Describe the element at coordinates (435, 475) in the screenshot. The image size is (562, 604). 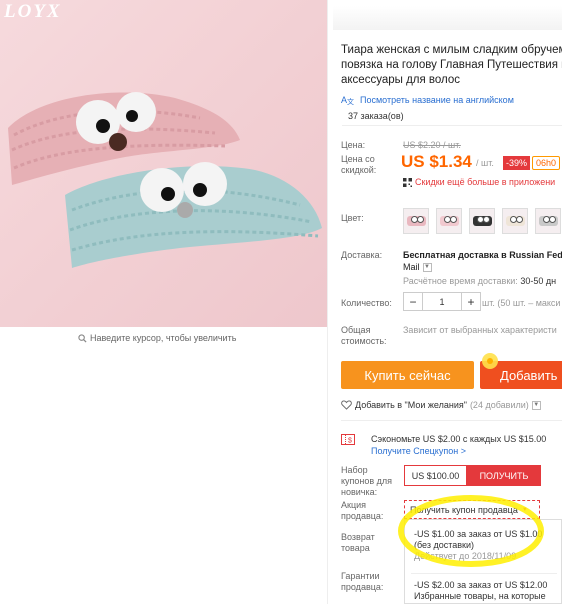
I see `newbie-coupon-value: US $100.00` at that location.